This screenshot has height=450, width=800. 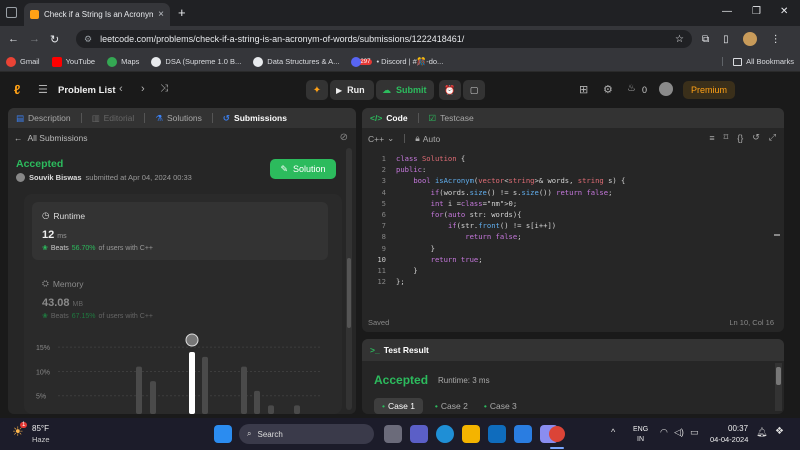 What do you see at coordinates (510, 203) in the screenshot?
I see `code-line: int i =class="nm">0;` at bounding box center [510, 203].